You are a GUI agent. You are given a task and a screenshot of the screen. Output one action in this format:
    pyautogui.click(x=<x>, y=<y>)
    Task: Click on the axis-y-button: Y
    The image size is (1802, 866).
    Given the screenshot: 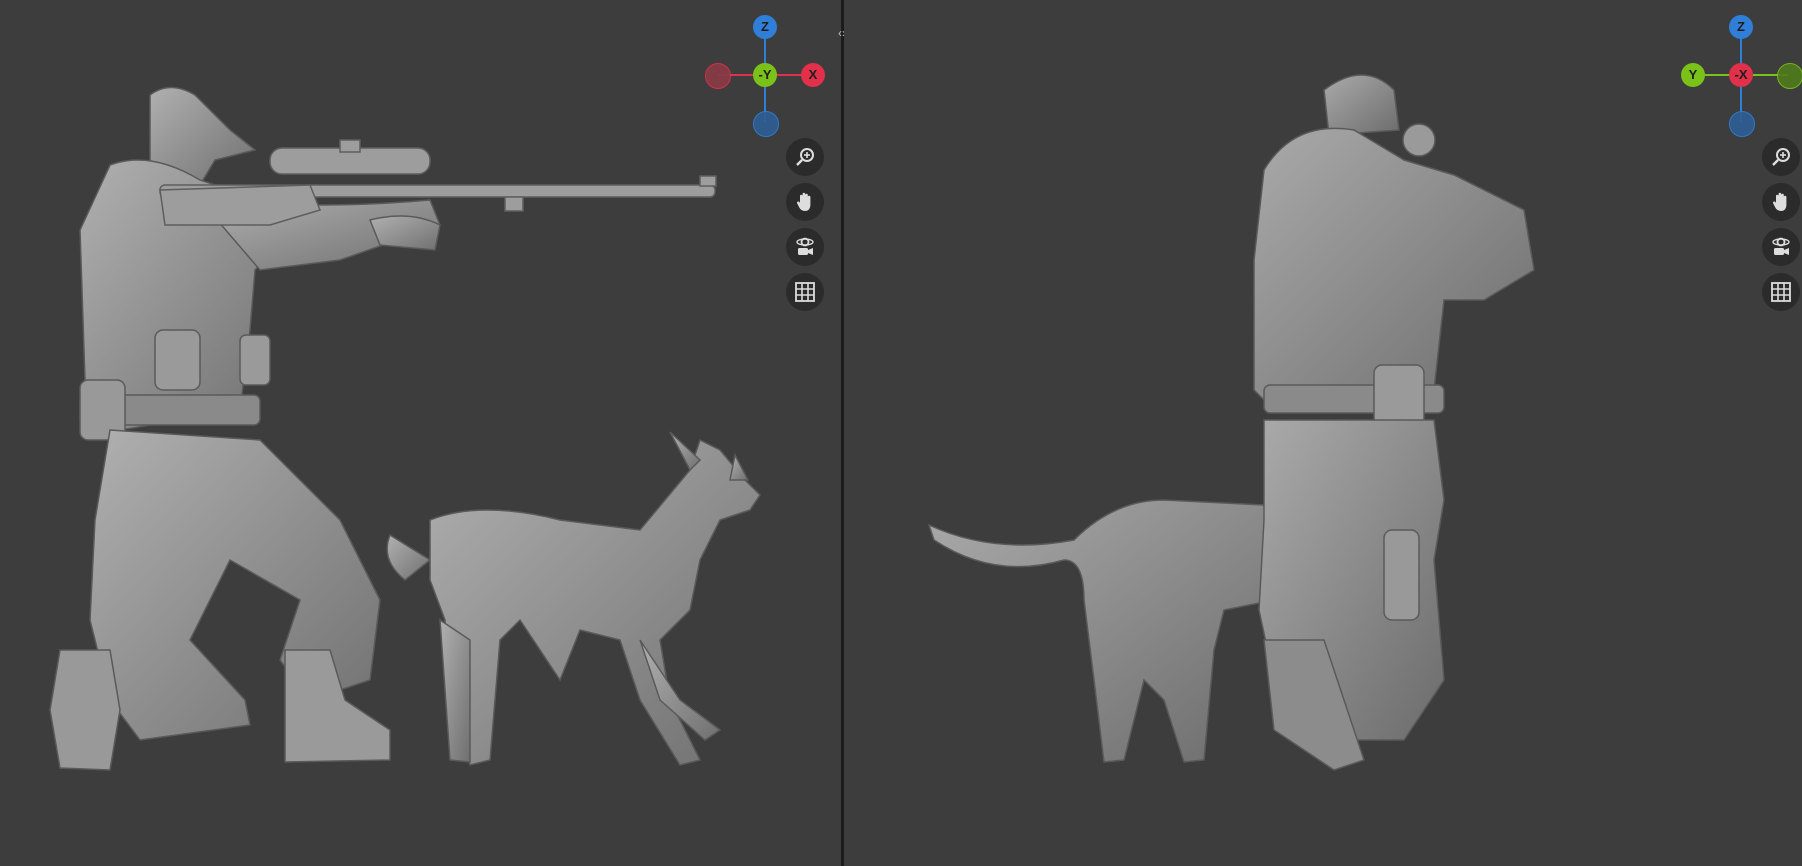 What is the action you would take?
    pyautogui.click(x=1693, y=75)
    